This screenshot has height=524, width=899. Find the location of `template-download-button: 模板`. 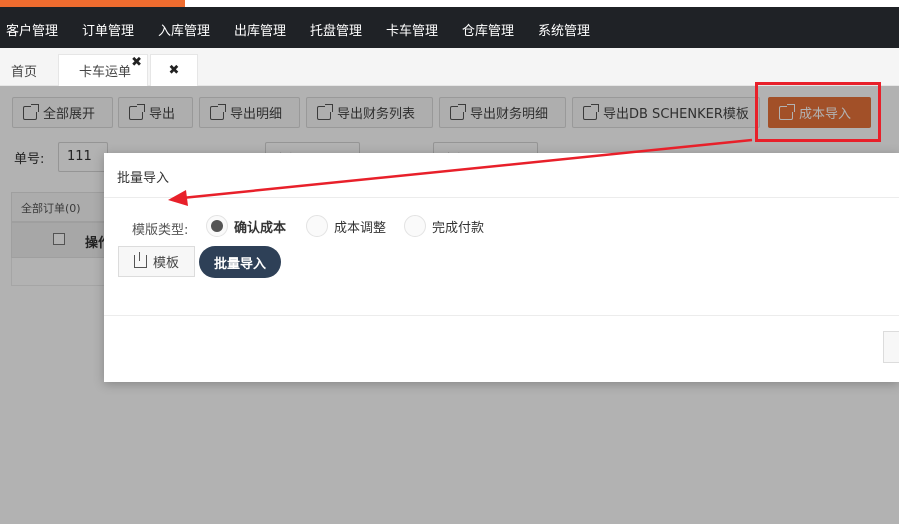

template-download-button: 模板 is located at coordinates (156, 261).